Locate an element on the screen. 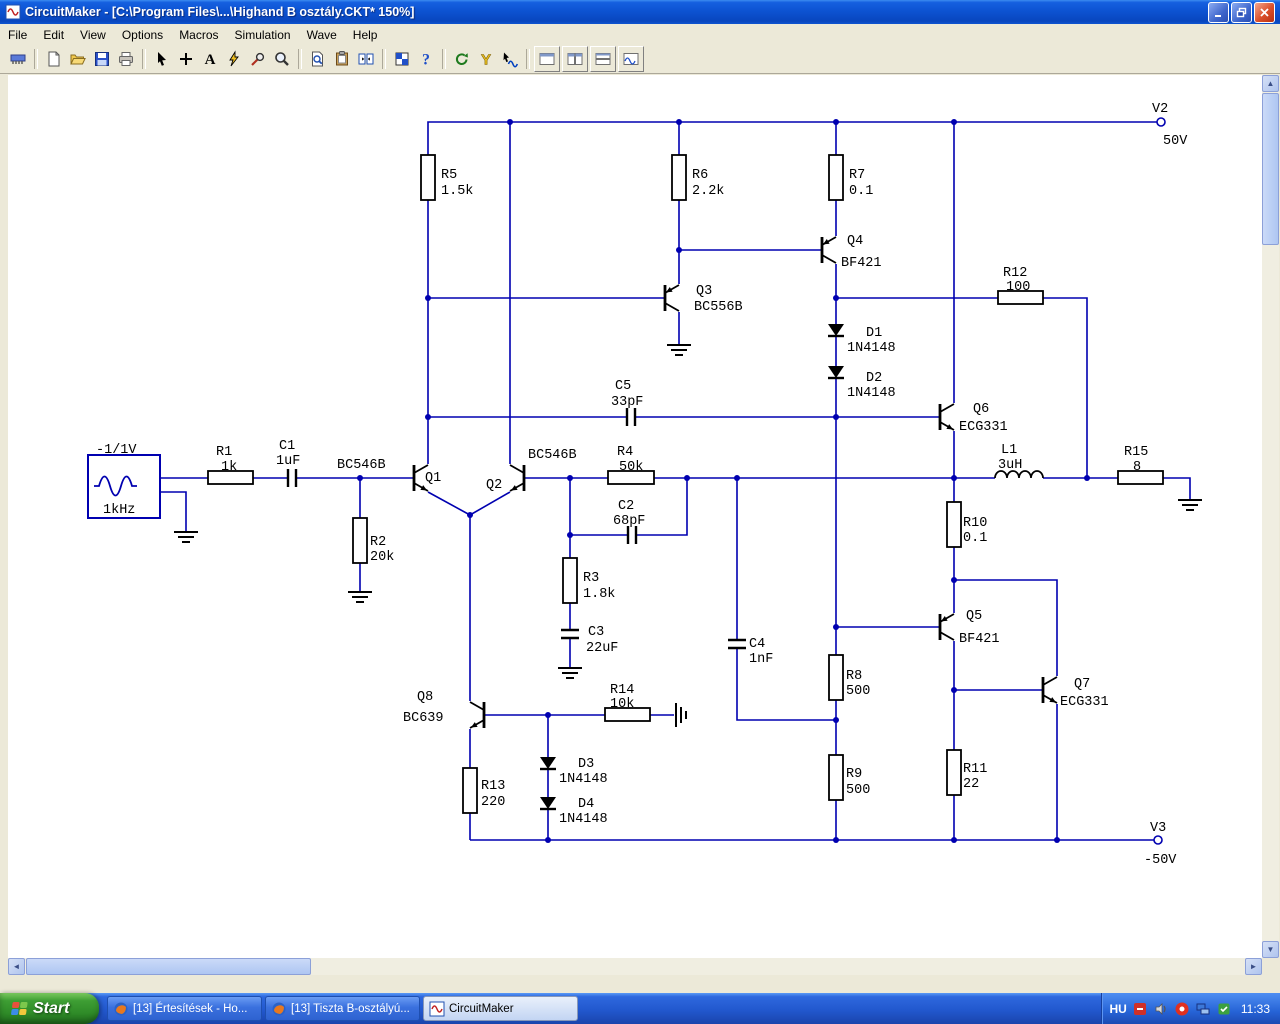  menu-file: File is located at coordinates (17, 35).